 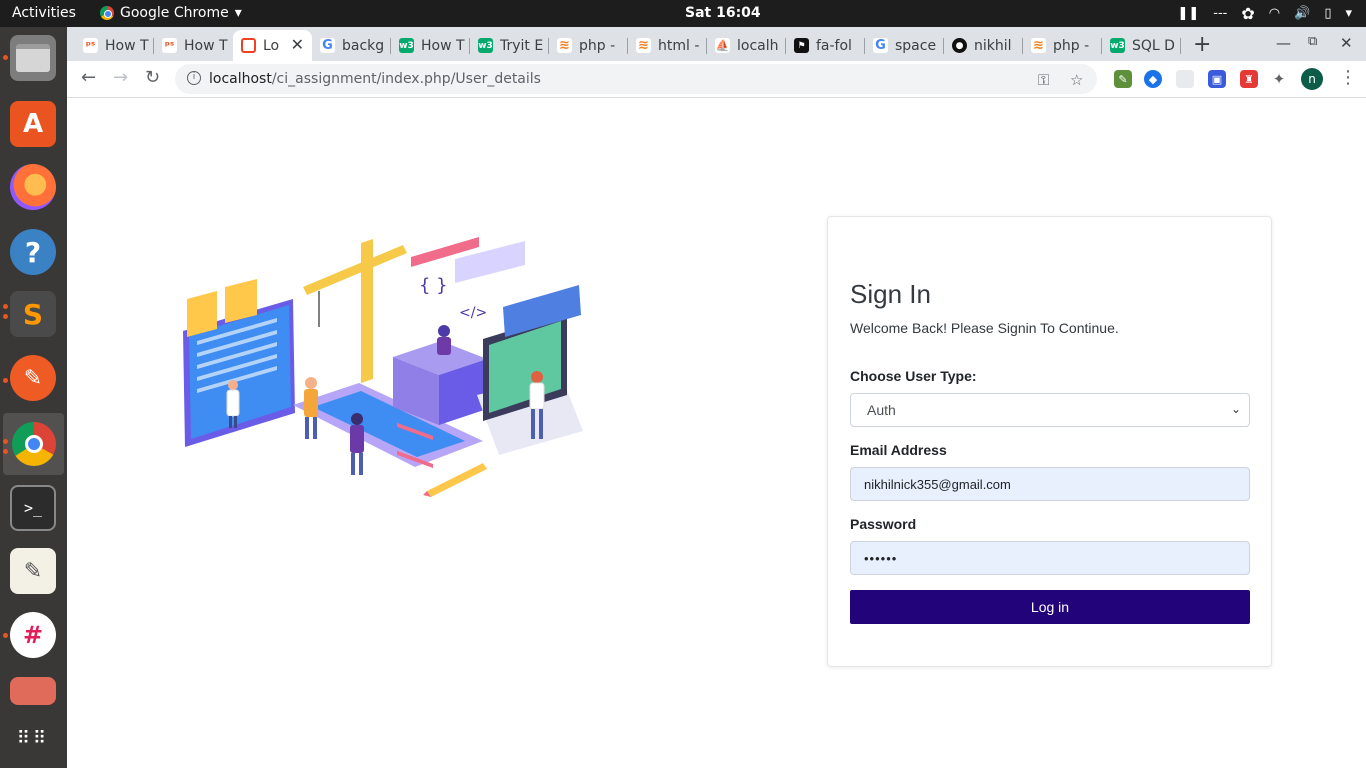 I want to click on sublime-text-icon: S, so click(x=33, y=314).